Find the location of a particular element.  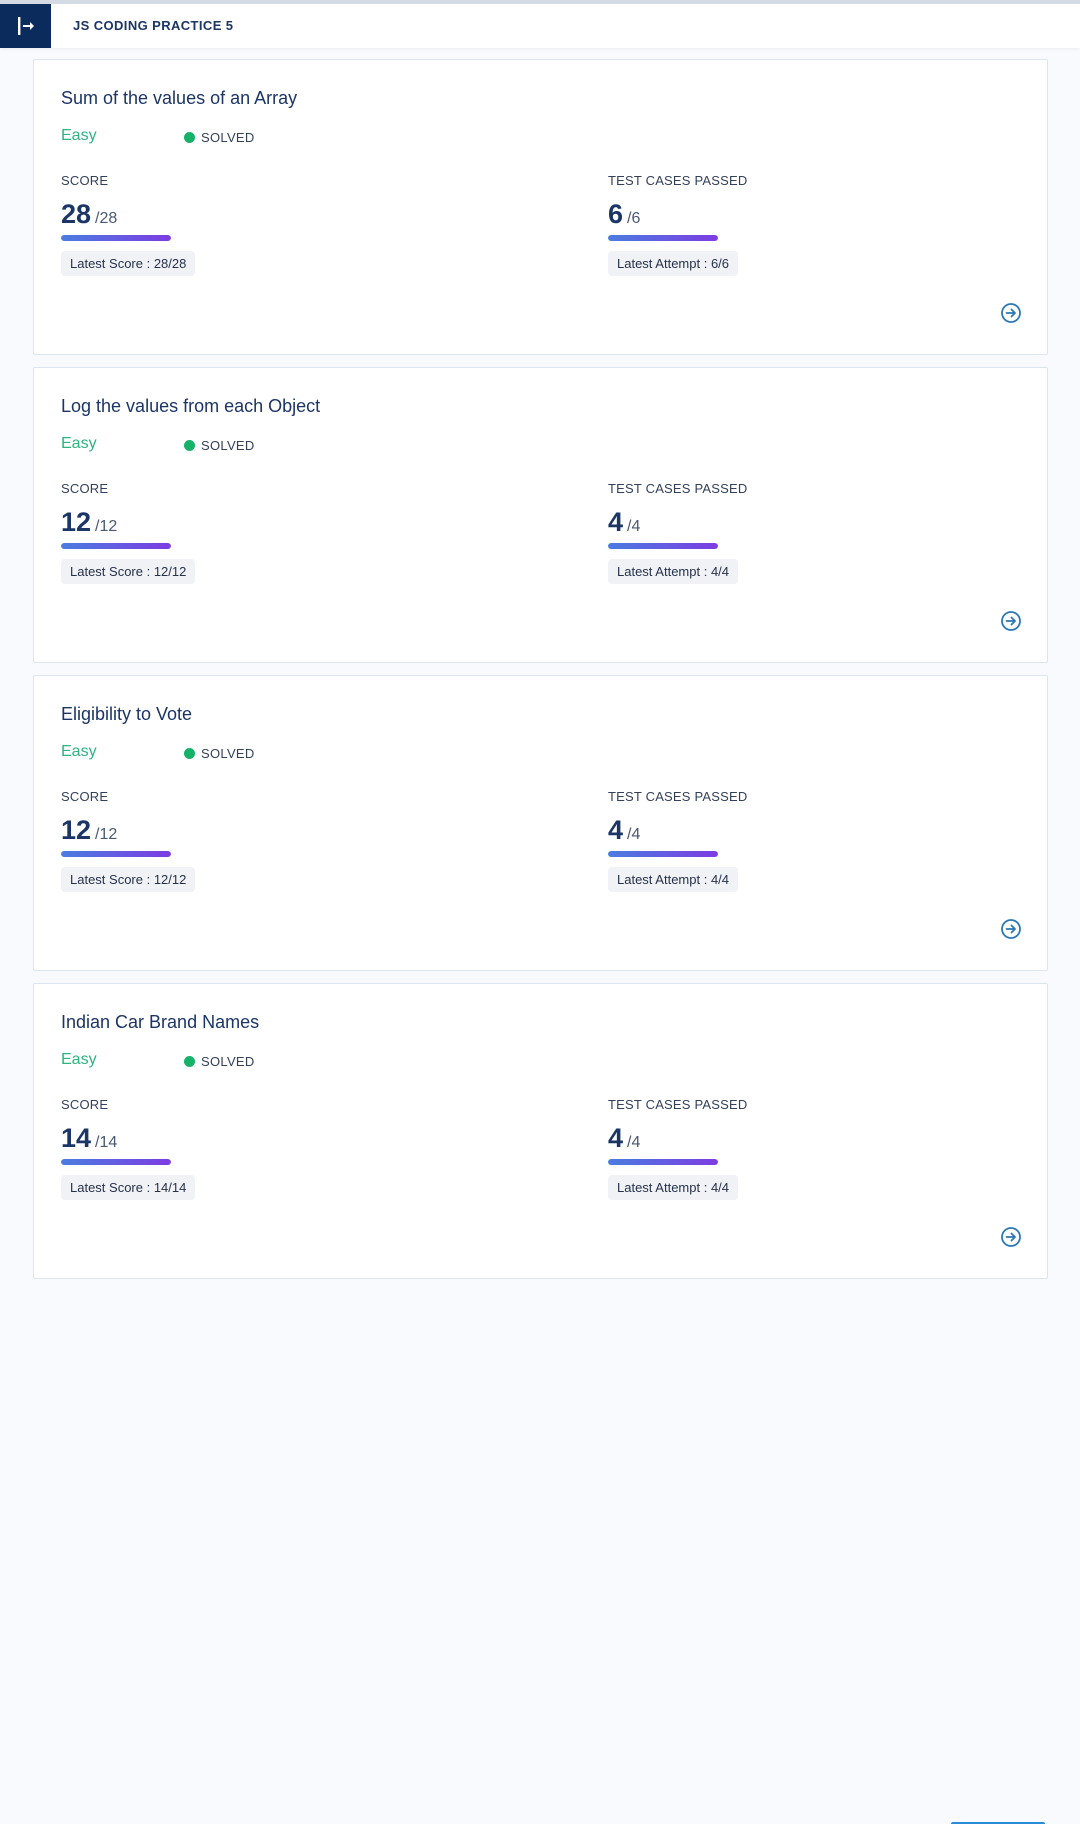

score-obtained: 14 is located at coordinates (76, 1138).